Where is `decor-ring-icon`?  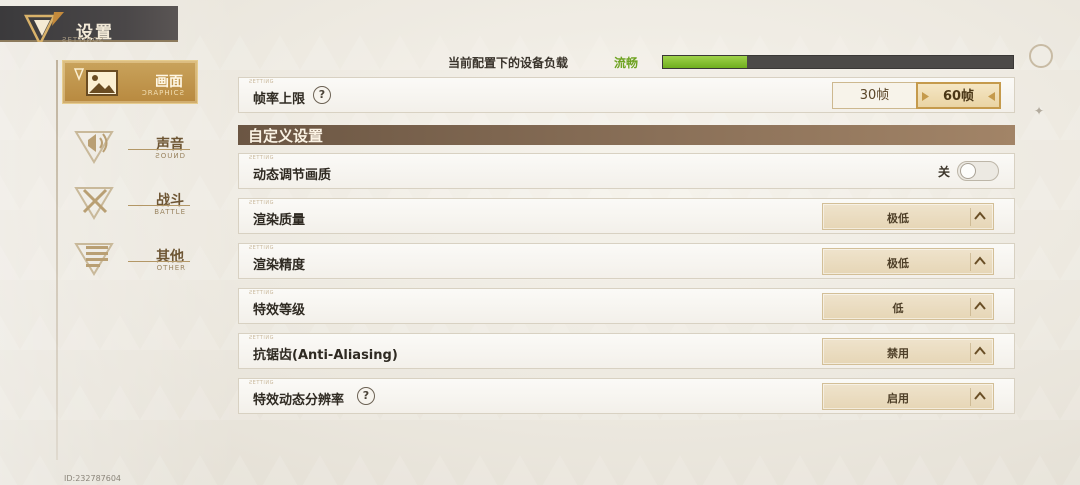 decor-ring-icon is located at coordinates (1041, 56).